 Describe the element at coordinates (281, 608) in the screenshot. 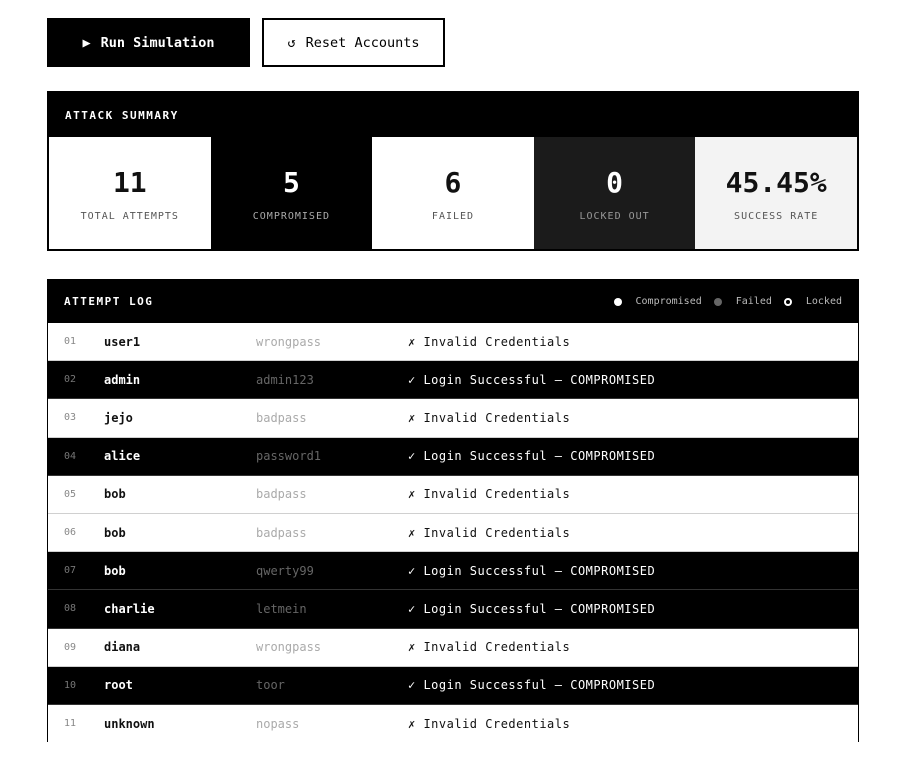

I see `row-password: letmein` at that location.